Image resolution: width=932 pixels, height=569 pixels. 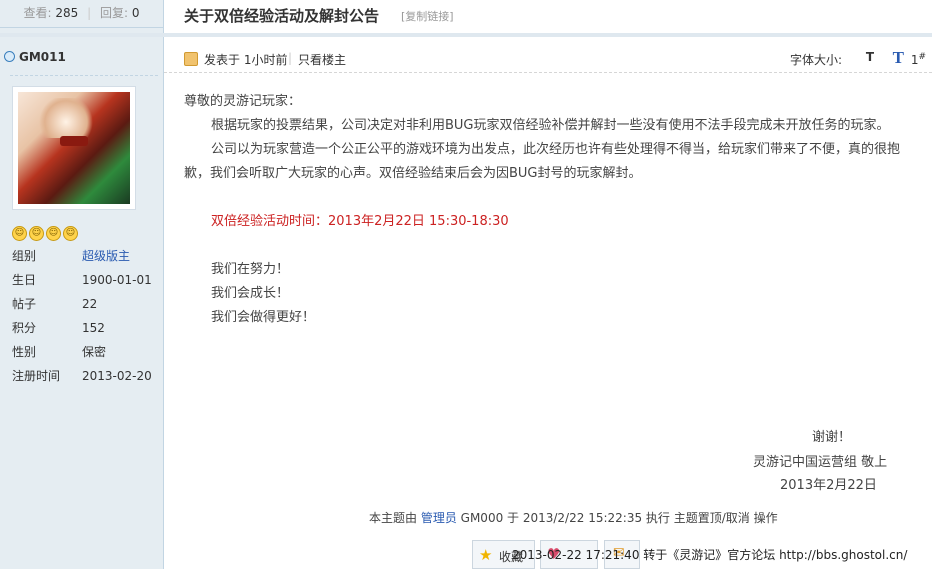 I want to click on greeting: 尊敬的灵游记玩家：, so click(x=243, y=101).